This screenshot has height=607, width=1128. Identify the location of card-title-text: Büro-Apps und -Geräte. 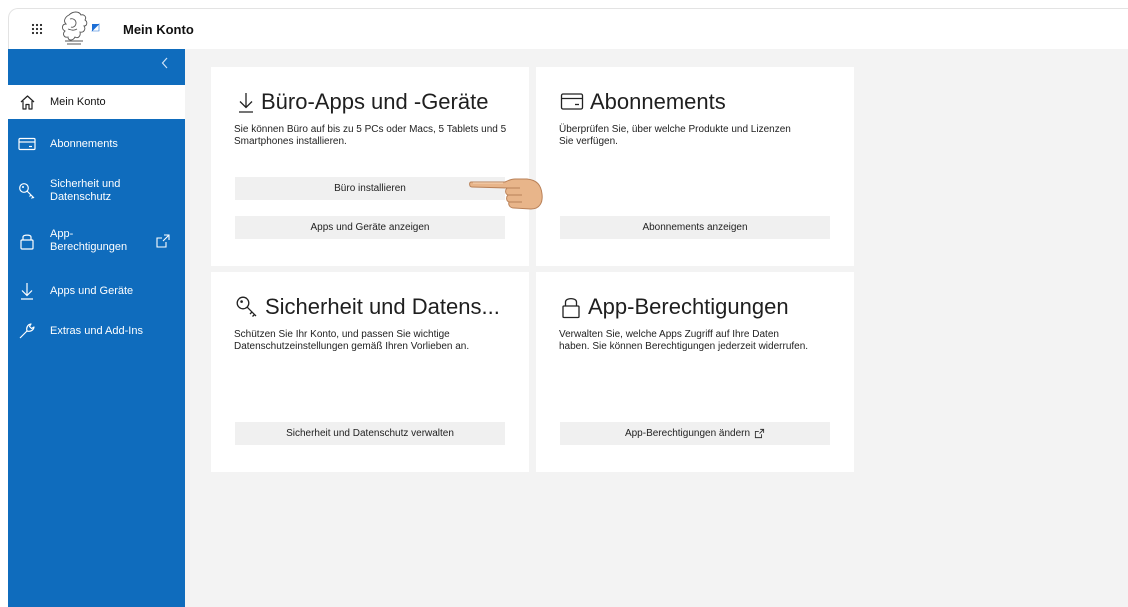
(375, 101).